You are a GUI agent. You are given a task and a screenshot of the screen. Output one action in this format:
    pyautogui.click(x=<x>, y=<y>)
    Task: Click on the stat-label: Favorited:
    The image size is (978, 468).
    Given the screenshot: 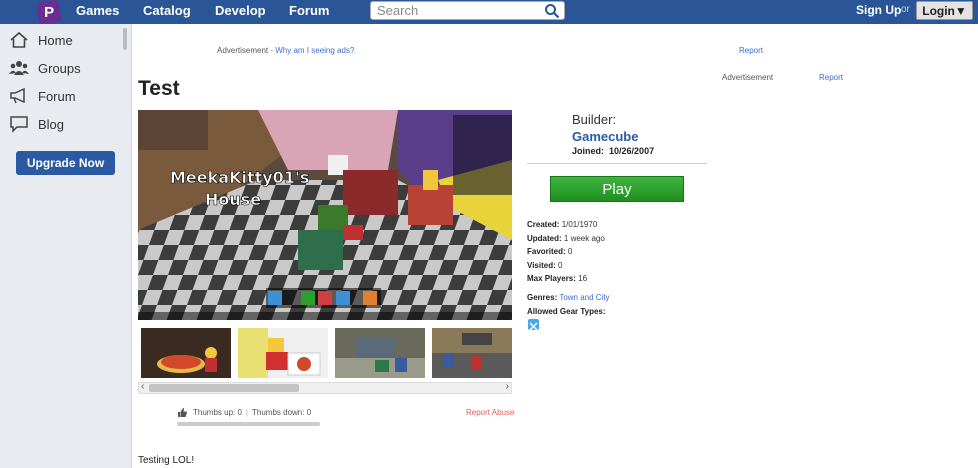 What is the action you would take?
    pyautogui.click(x=546, y=251)
    